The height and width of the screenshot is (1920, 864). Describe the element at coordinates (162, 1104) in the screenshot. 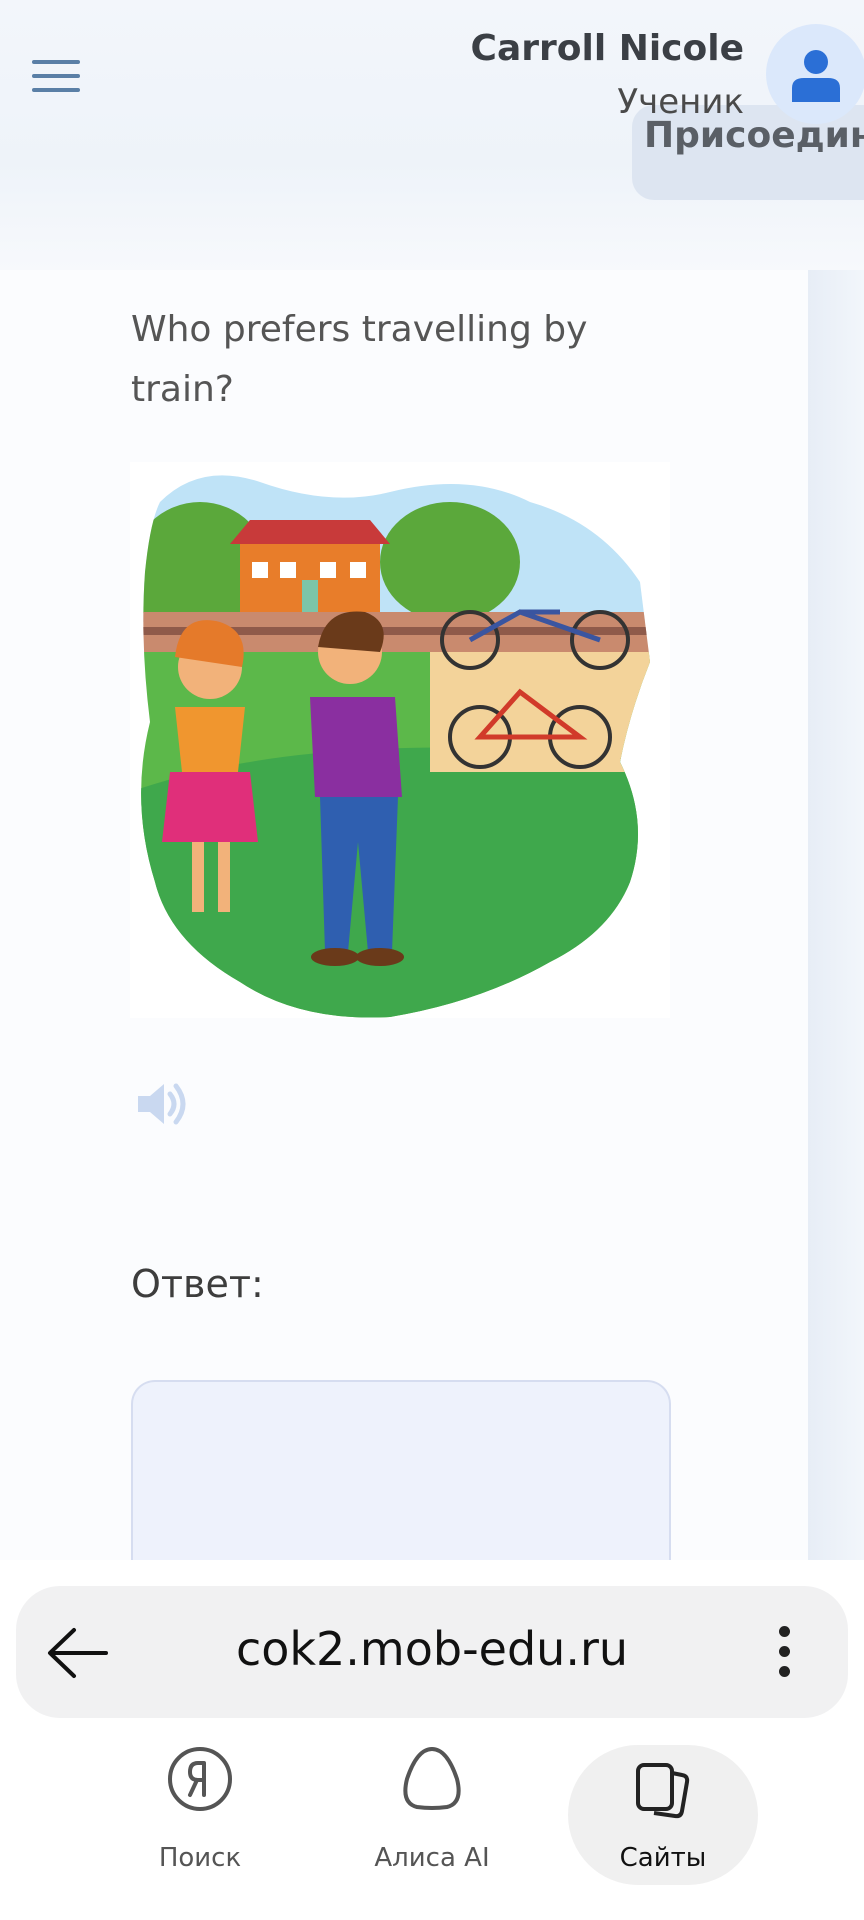

I see `speaker-icon` at that location.